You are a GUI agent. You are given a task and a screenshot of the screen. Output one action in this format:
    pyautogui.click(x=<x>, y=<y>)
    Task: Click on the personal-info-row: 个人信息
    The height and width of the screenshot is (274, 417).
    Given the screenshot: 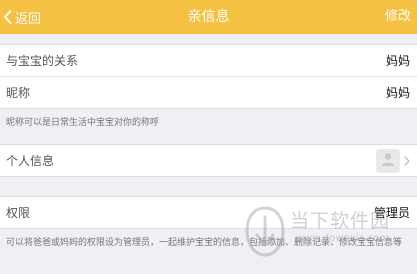 What is the action you would take?
    pyautogui.click(x=208, y=160)
    